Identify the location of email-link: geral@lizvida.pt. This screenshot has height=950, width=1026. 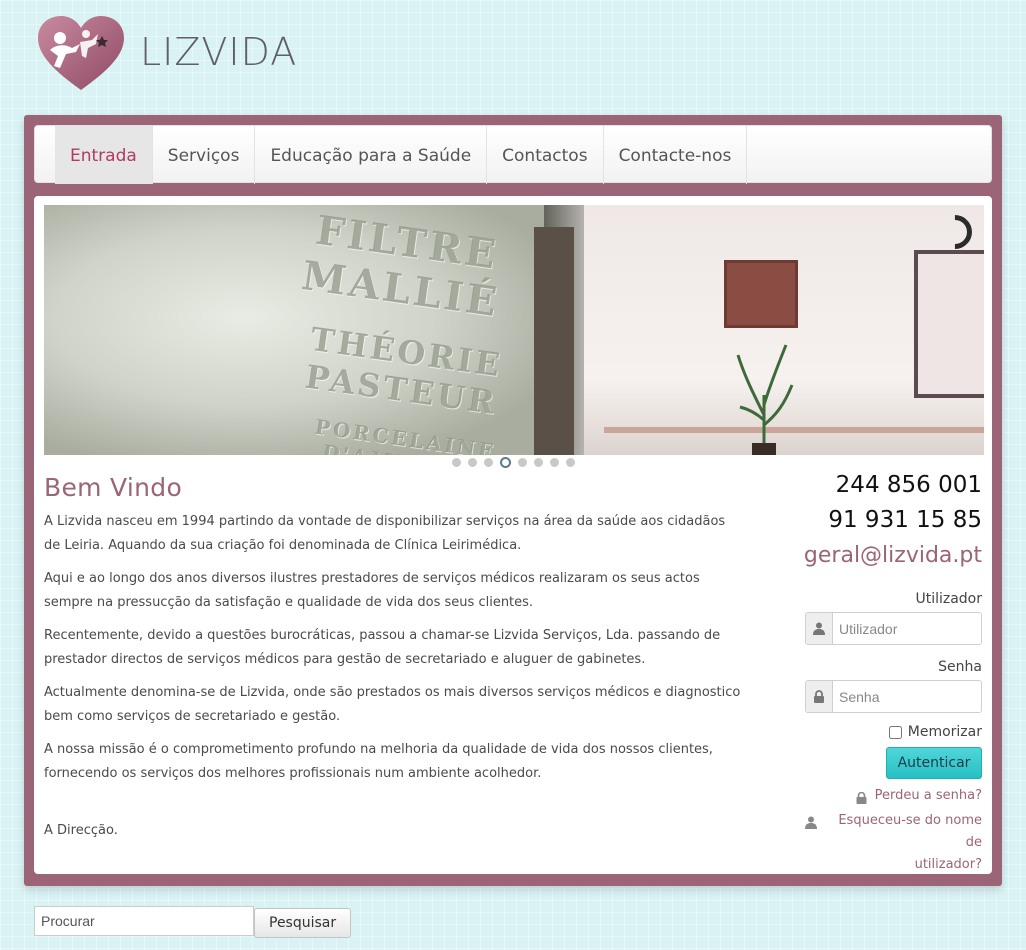
(893, 556).